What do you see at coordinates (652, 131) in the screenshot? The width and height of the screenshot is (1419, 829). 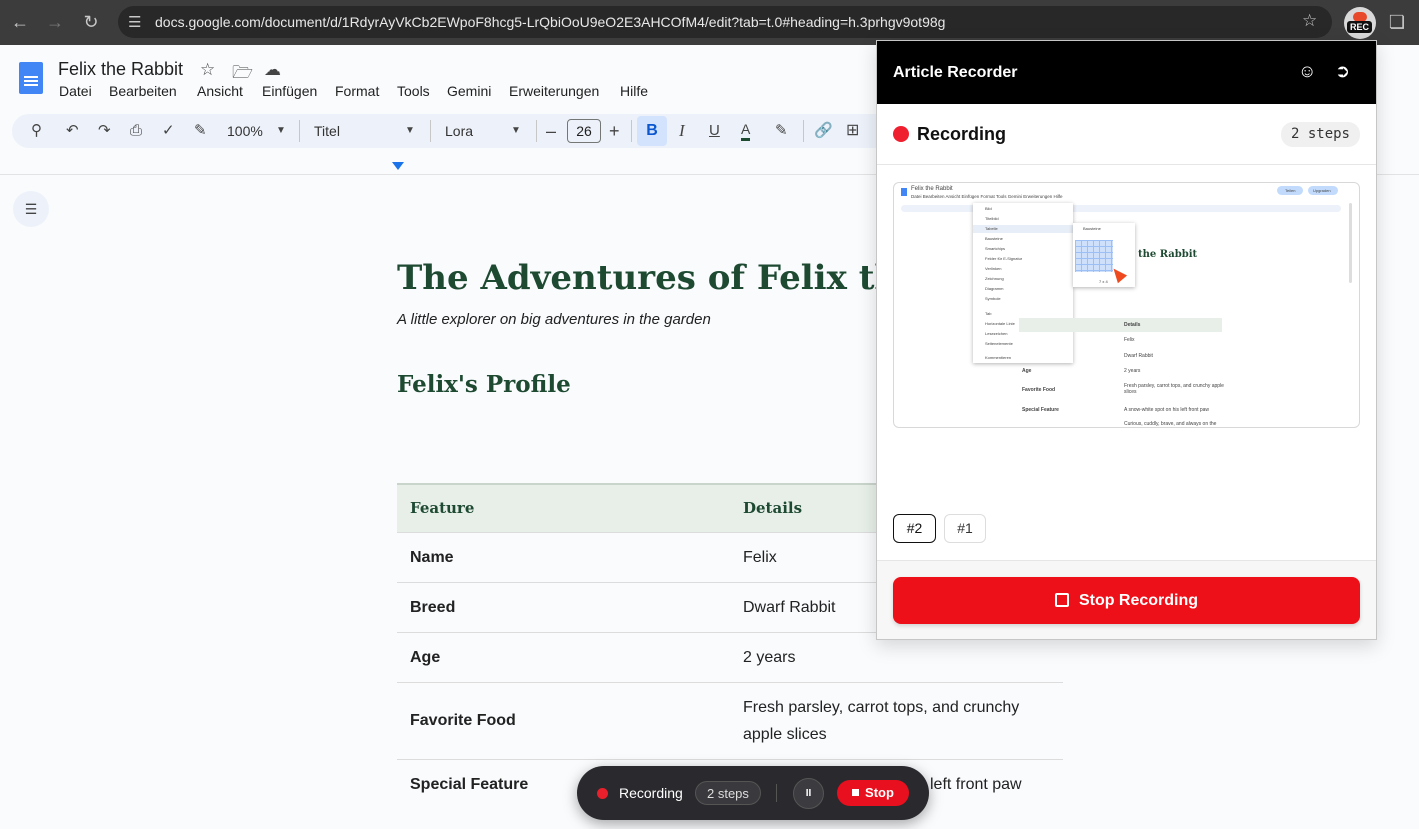 I see `bold-button: B` at bounding box center [652, 131].